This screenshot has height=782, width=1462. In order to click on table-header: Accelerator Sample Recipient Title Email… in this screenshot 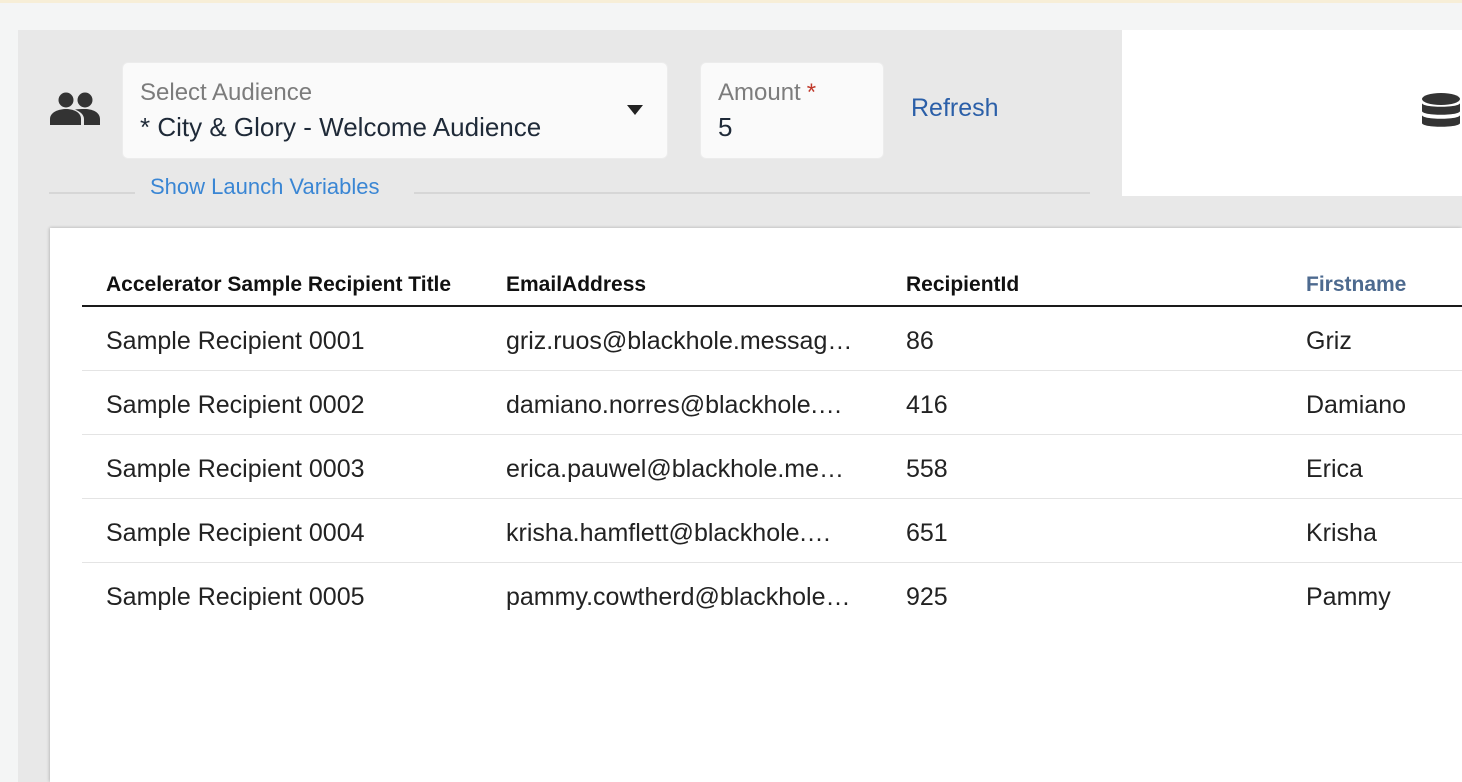, I will do `click(772, 287)`.